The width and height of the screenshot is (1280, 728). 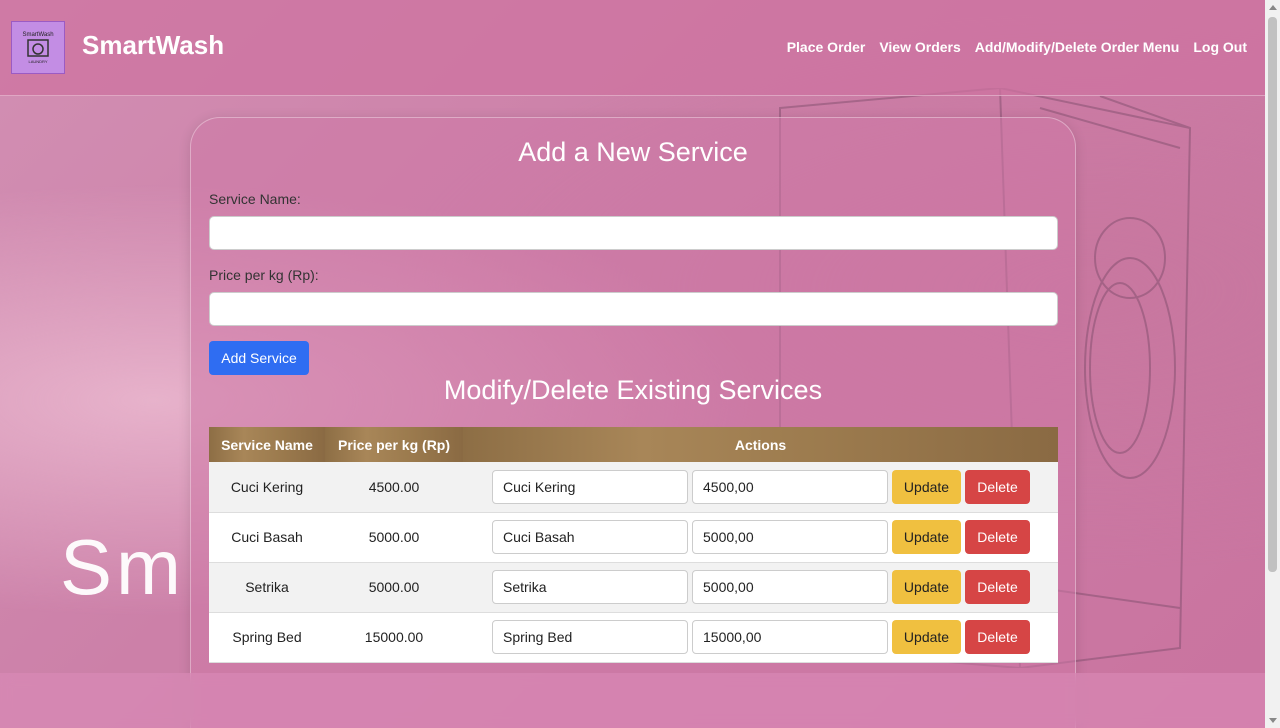 I want to click on col-actions: Actions, so click(x=760, y=444).